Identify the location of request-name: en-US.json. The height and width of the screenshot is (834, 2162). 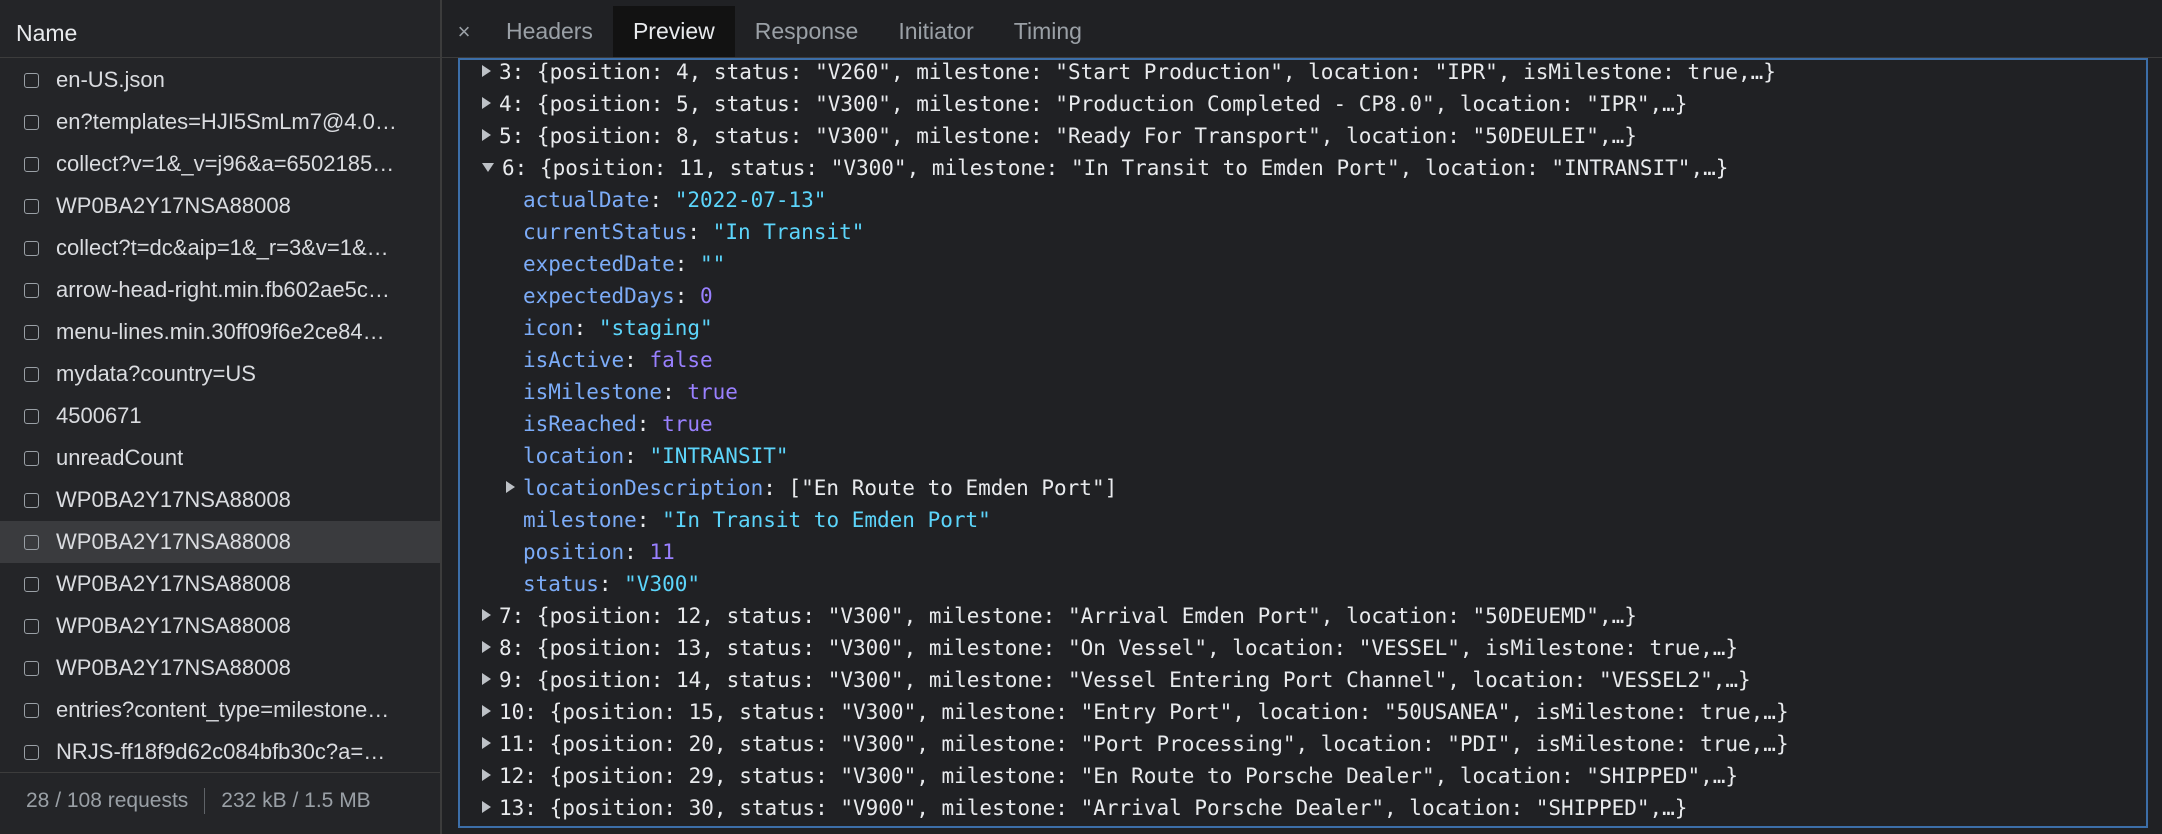
(110, 79).